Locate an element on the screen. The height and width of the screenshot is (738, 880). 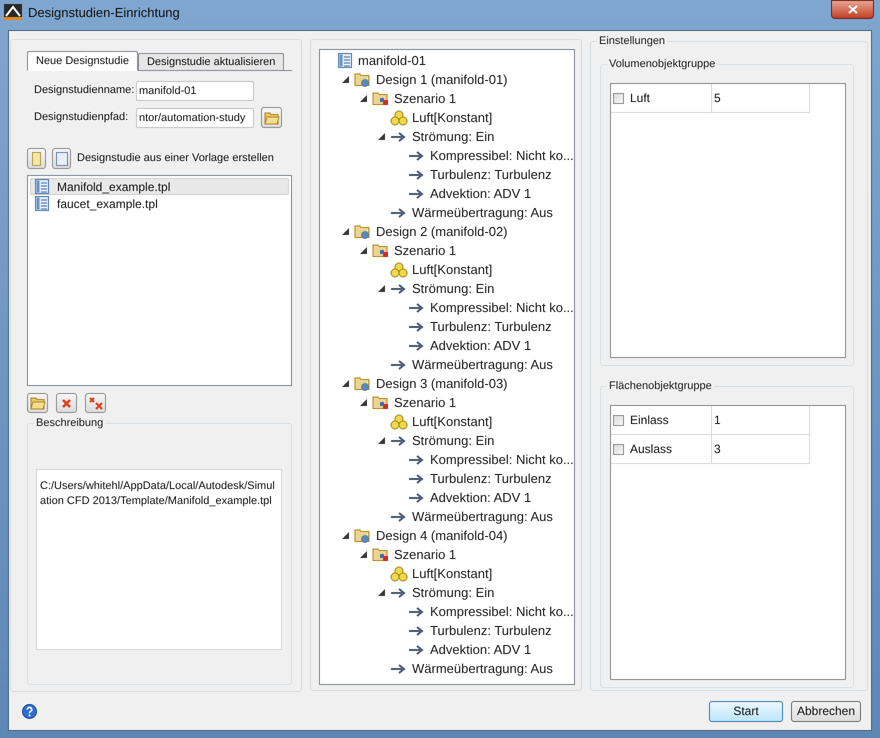
row-name: Einlass is located at coordinates (649, 420).